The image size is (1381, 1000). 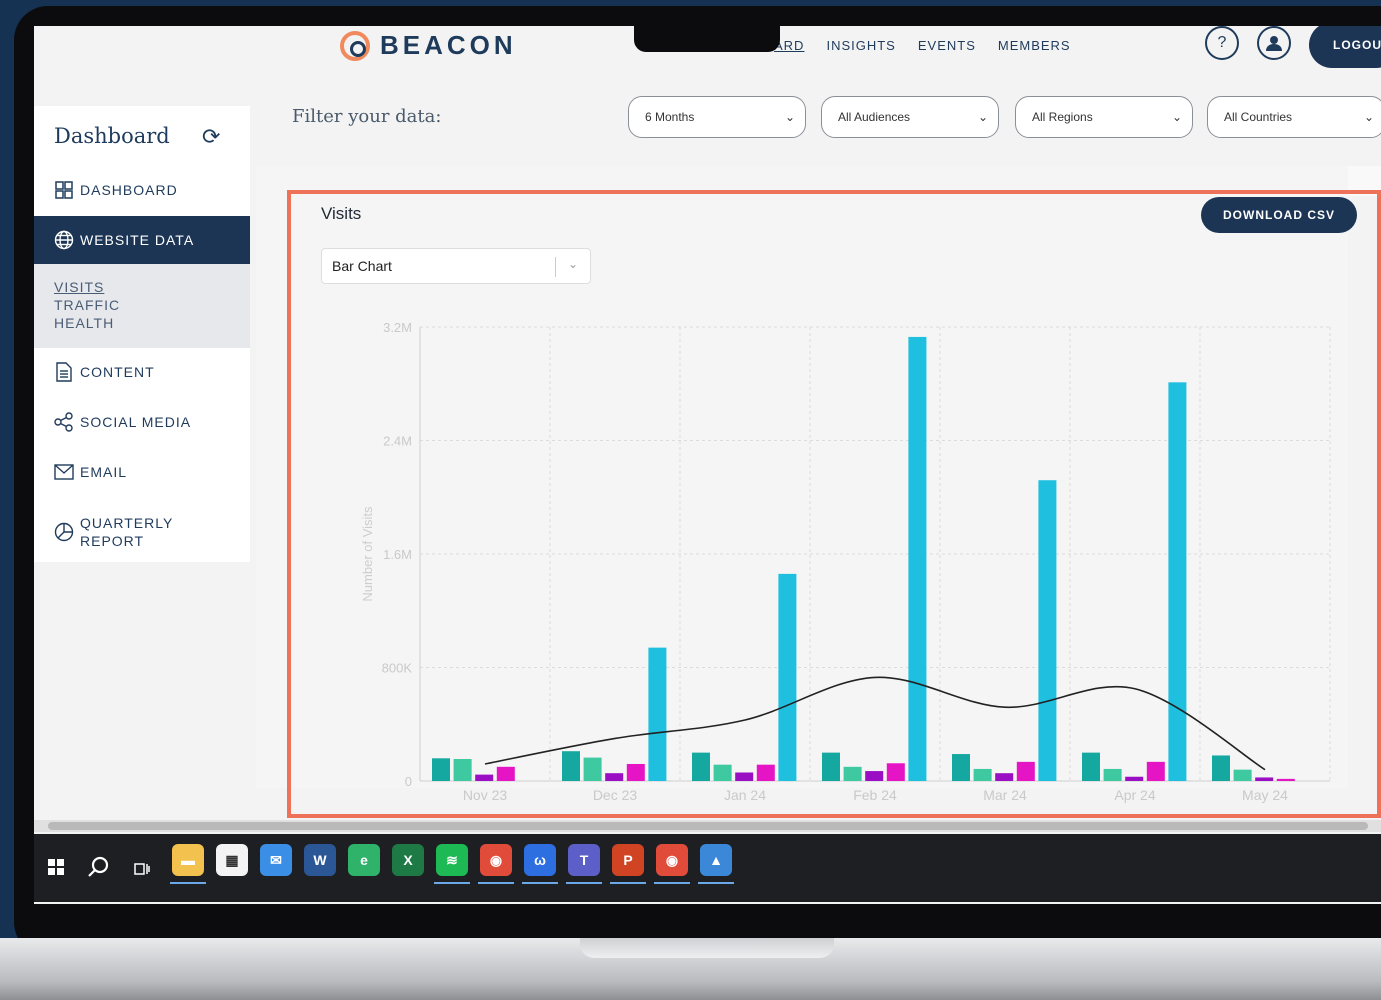 What do you see at coordinates (672, 864) in the screenshot?
I see `chrome-active-icon: ◉` at bounding box center [672, 864].